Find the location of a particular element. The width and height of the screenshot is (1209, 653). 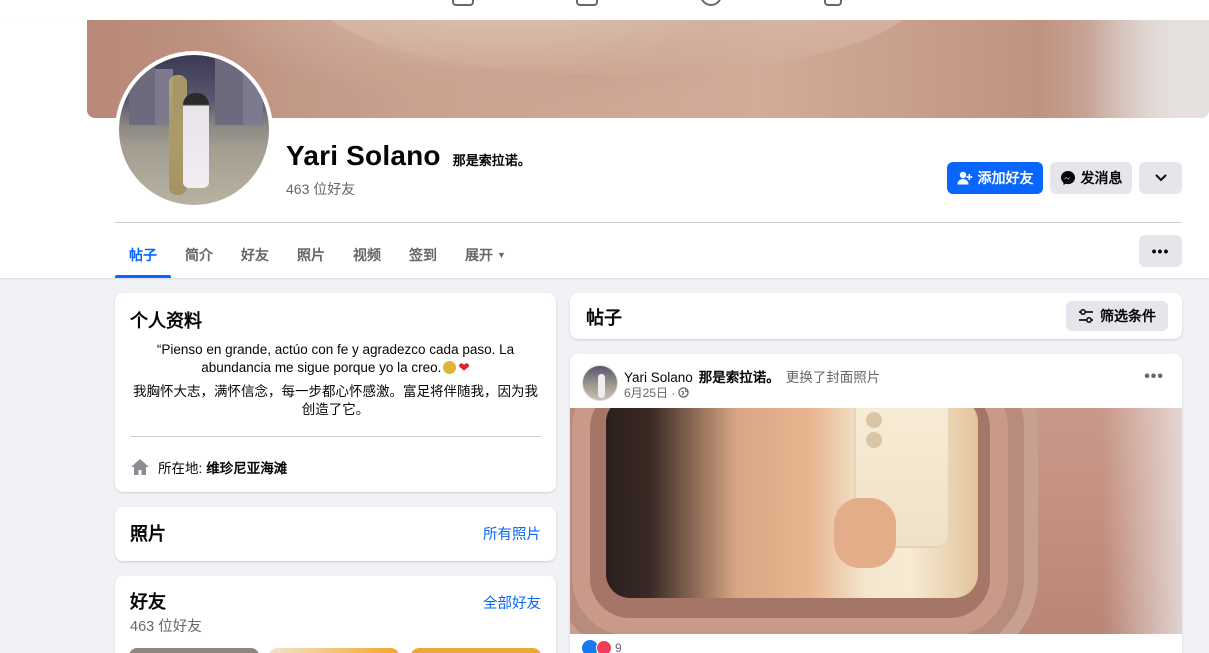

post-timestamp: 6月25日 · is located at coordinates (657, 392).